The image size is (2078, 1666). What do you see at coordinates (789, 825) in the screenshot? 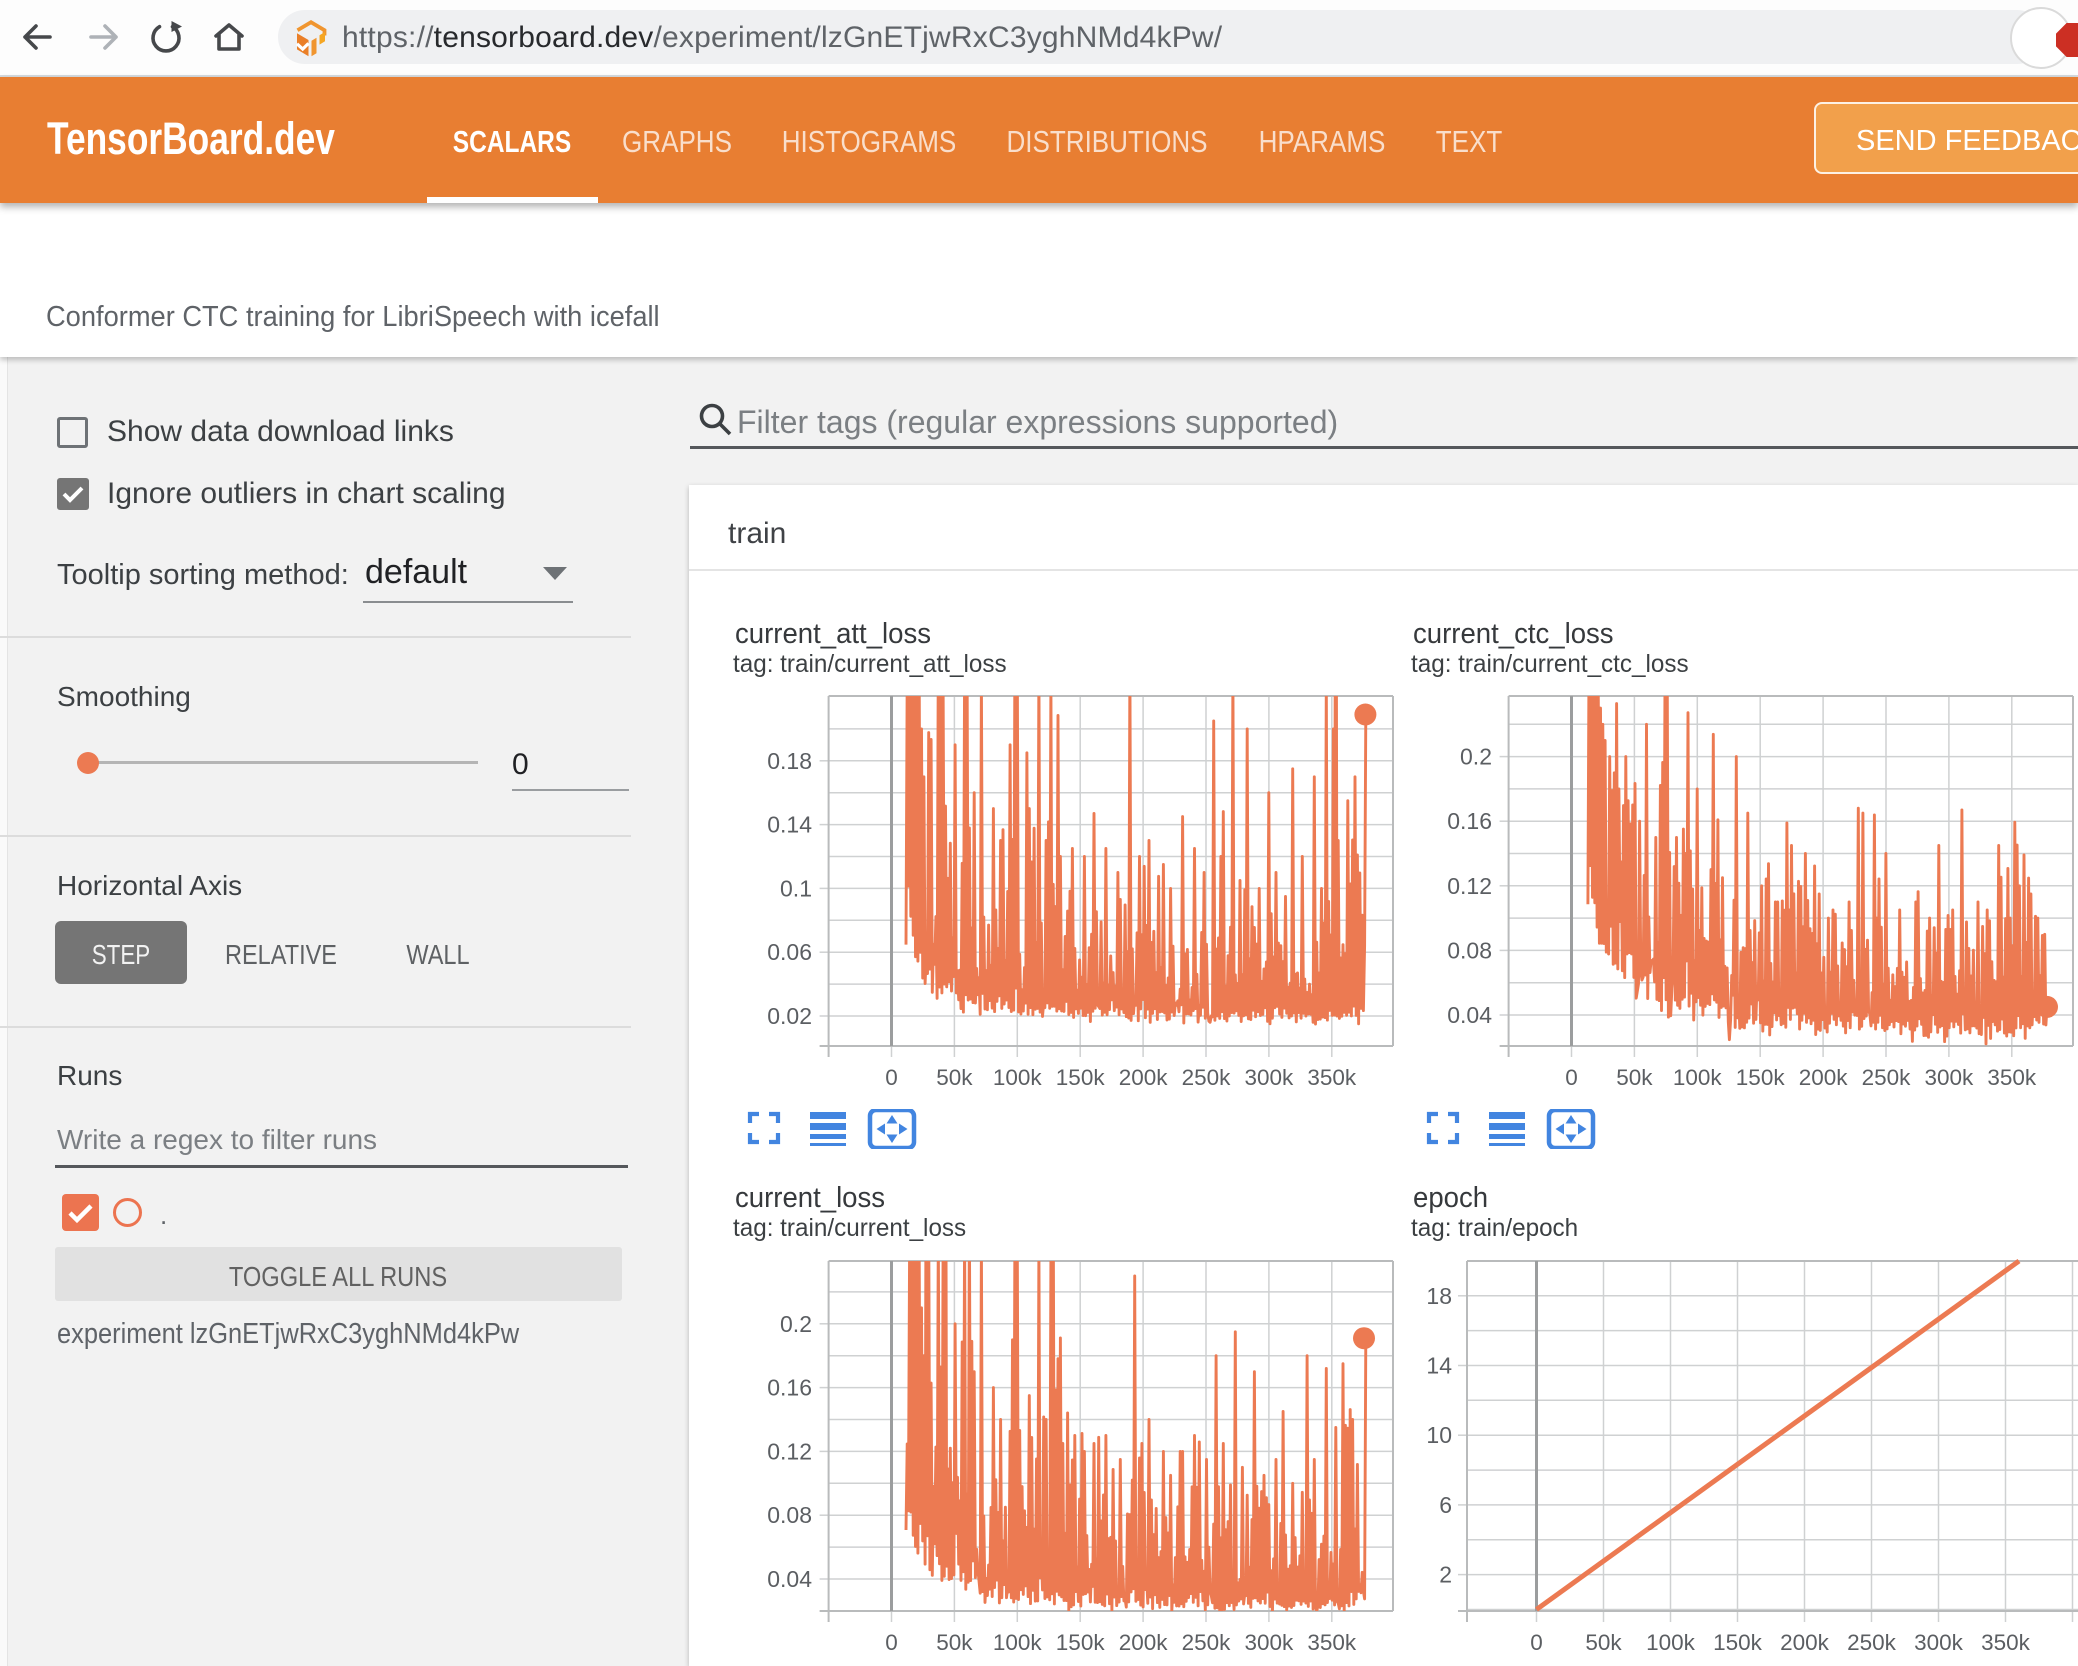
I see `svg-text: 0.14` at bounding box center [789, 825].